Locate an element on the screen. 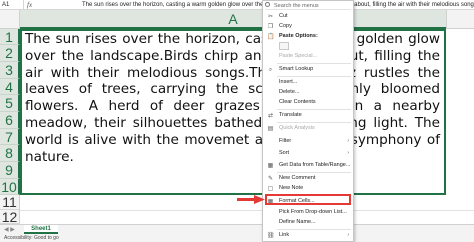 This screenshot has height=242, width=474. menu-item-filter: Filter › is located at coordinates (308, 141).